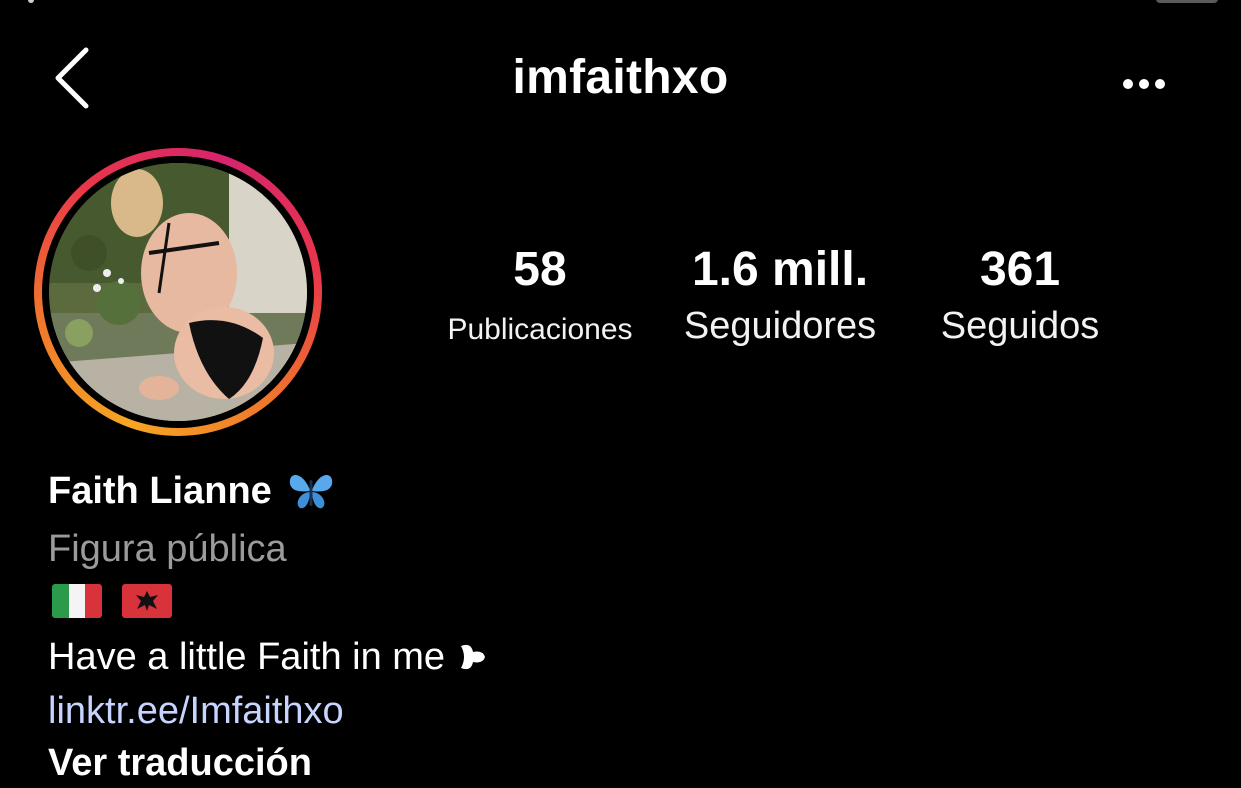  What do you see at coordinates (167, 549) in the screenshot?
I see `profile-category: Figura pública` at bounding box center [167, 549].